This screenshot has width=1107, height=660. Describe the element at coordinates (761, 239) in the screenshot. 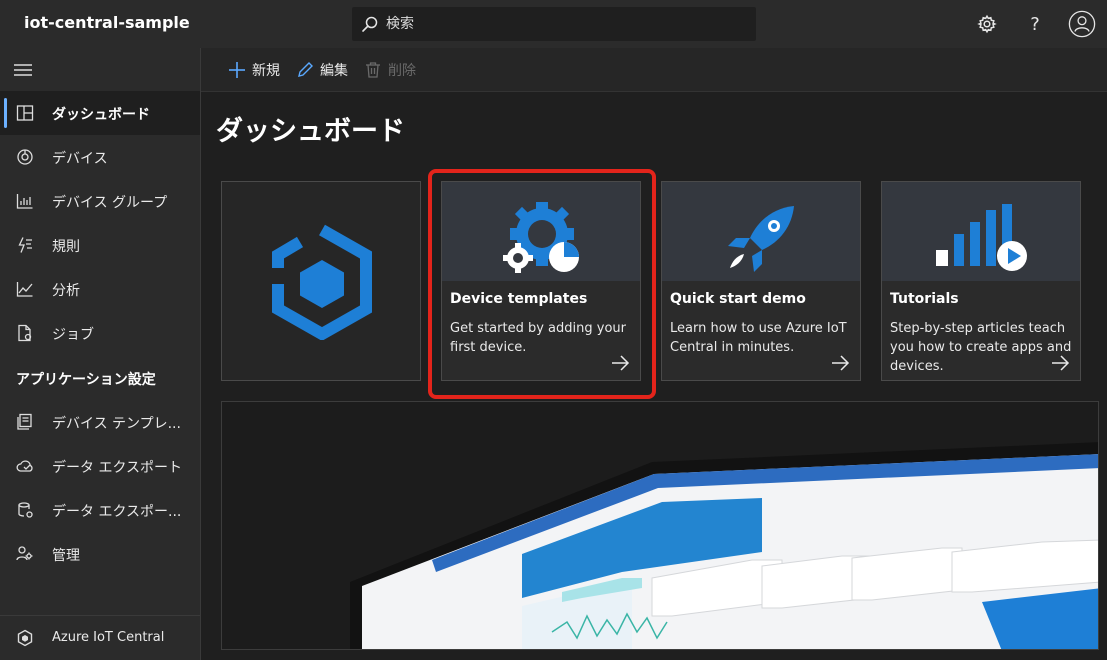

I see `rocket-icon` at that location.